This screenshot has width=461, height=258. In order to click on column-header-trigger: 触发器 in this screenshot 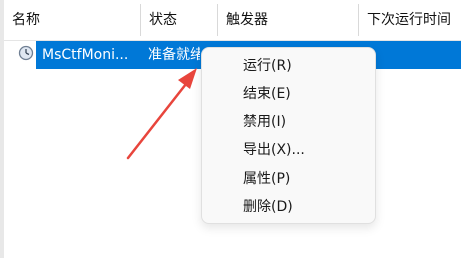, I will do `click(288, 20)`.